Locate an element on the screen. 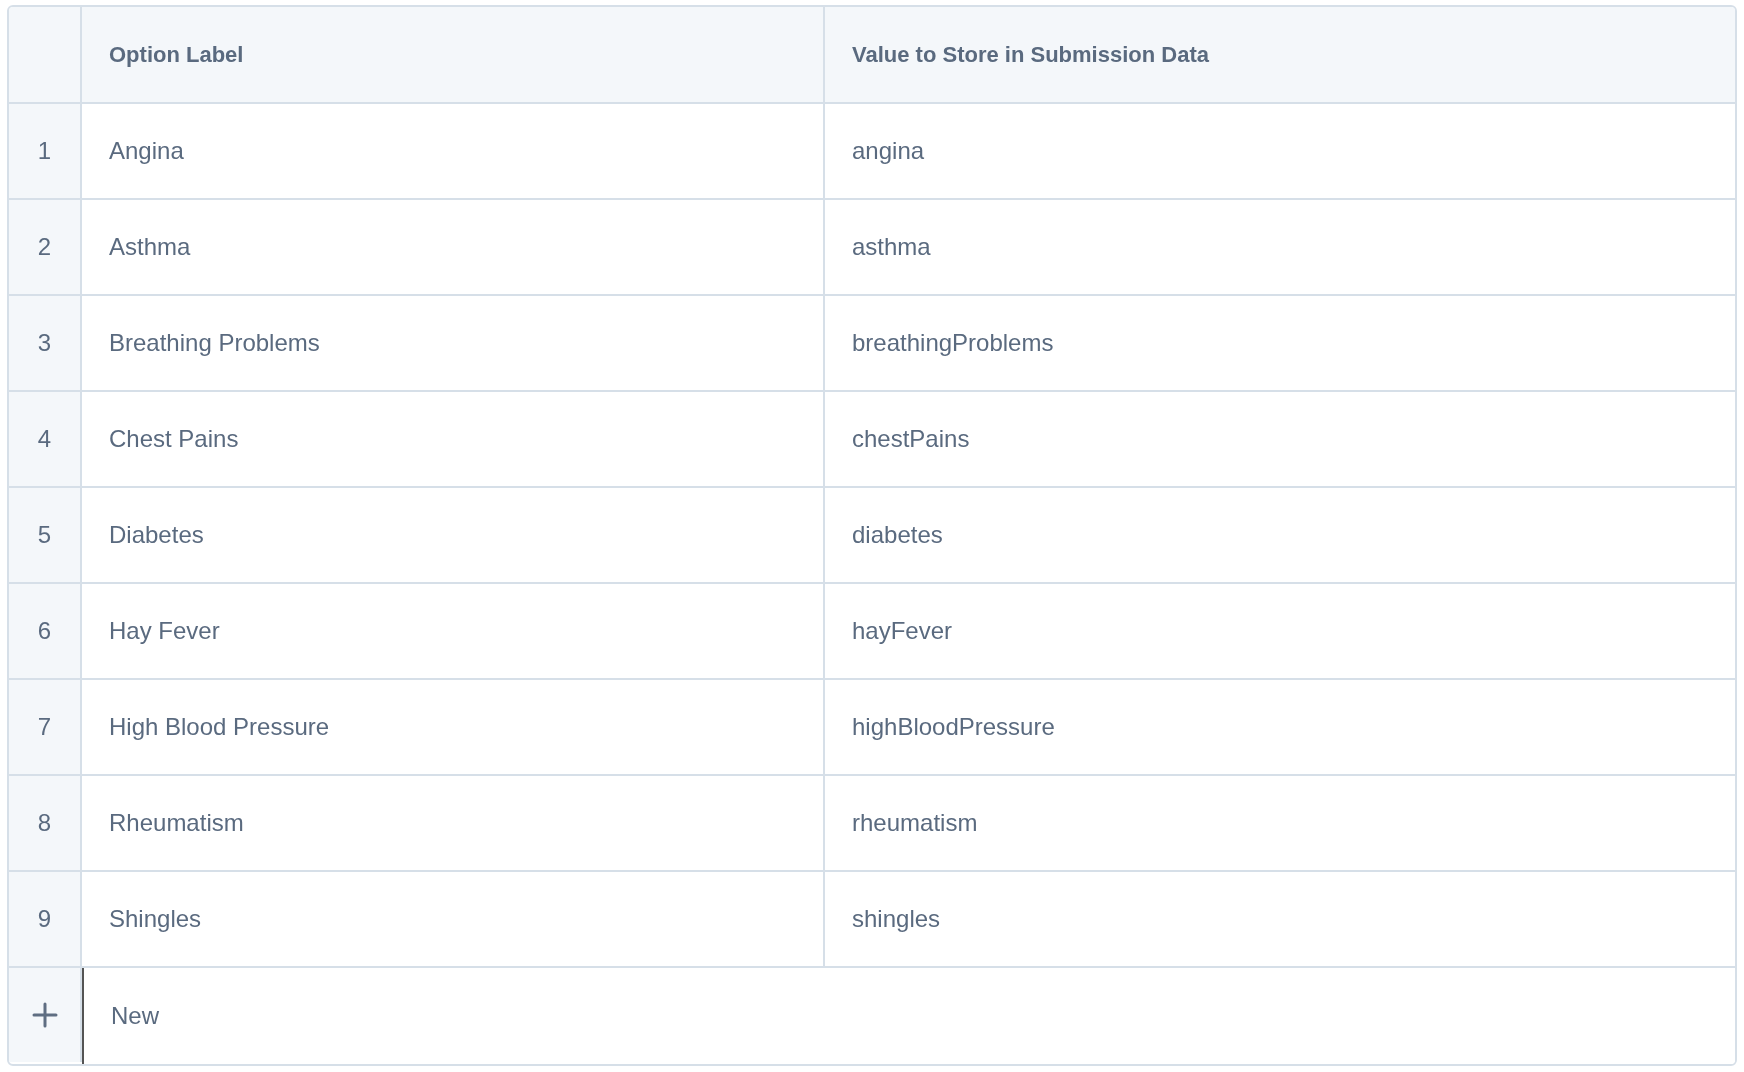  table-cell: High Blood Pressure is located at coordinates (453, 728).